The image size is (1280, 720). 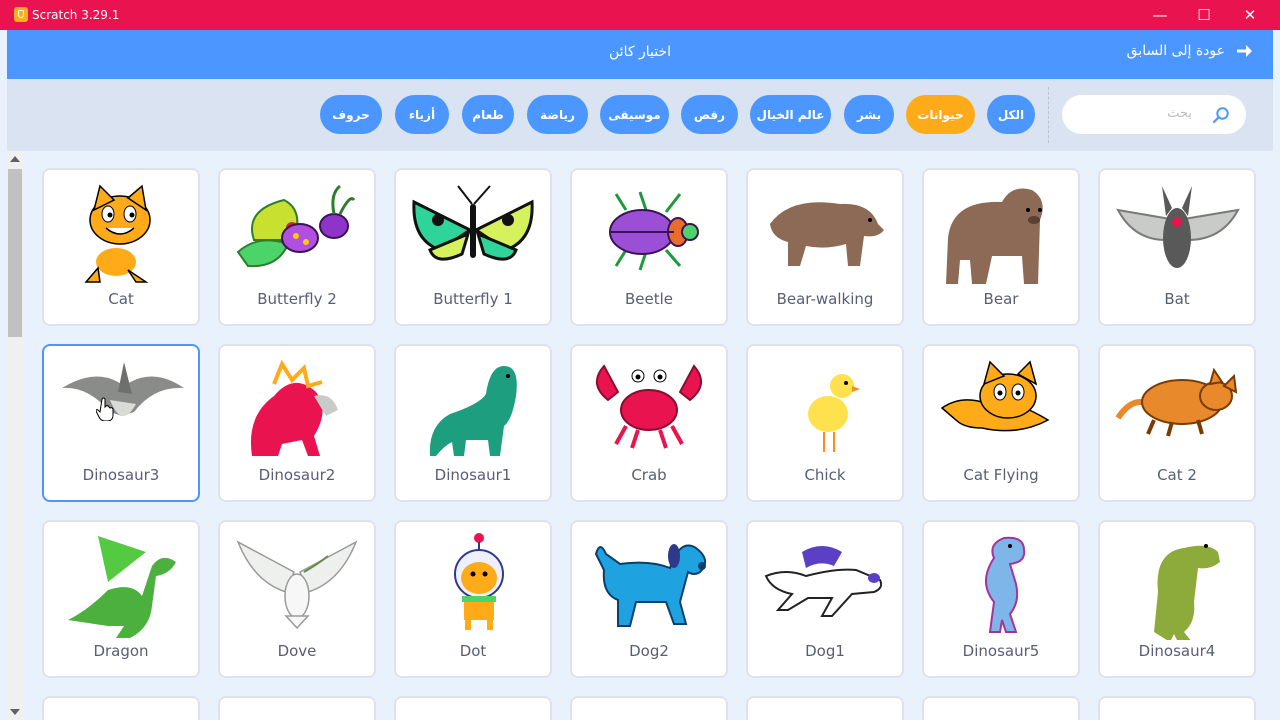 I want to click on window-title-bar: Scratch 3.29.1 — ☐ ✕, so click(x=640, y=15).